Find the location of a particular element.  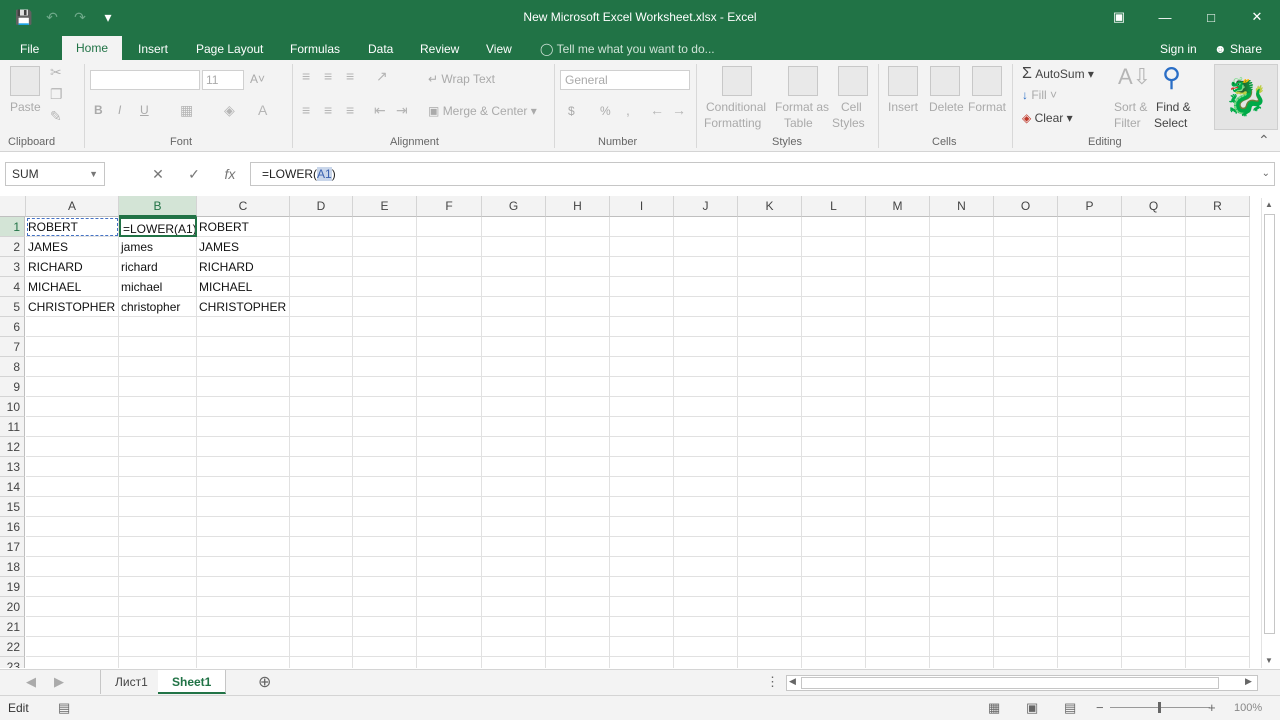

cell-r20 is located at coordinates (1218, 607).